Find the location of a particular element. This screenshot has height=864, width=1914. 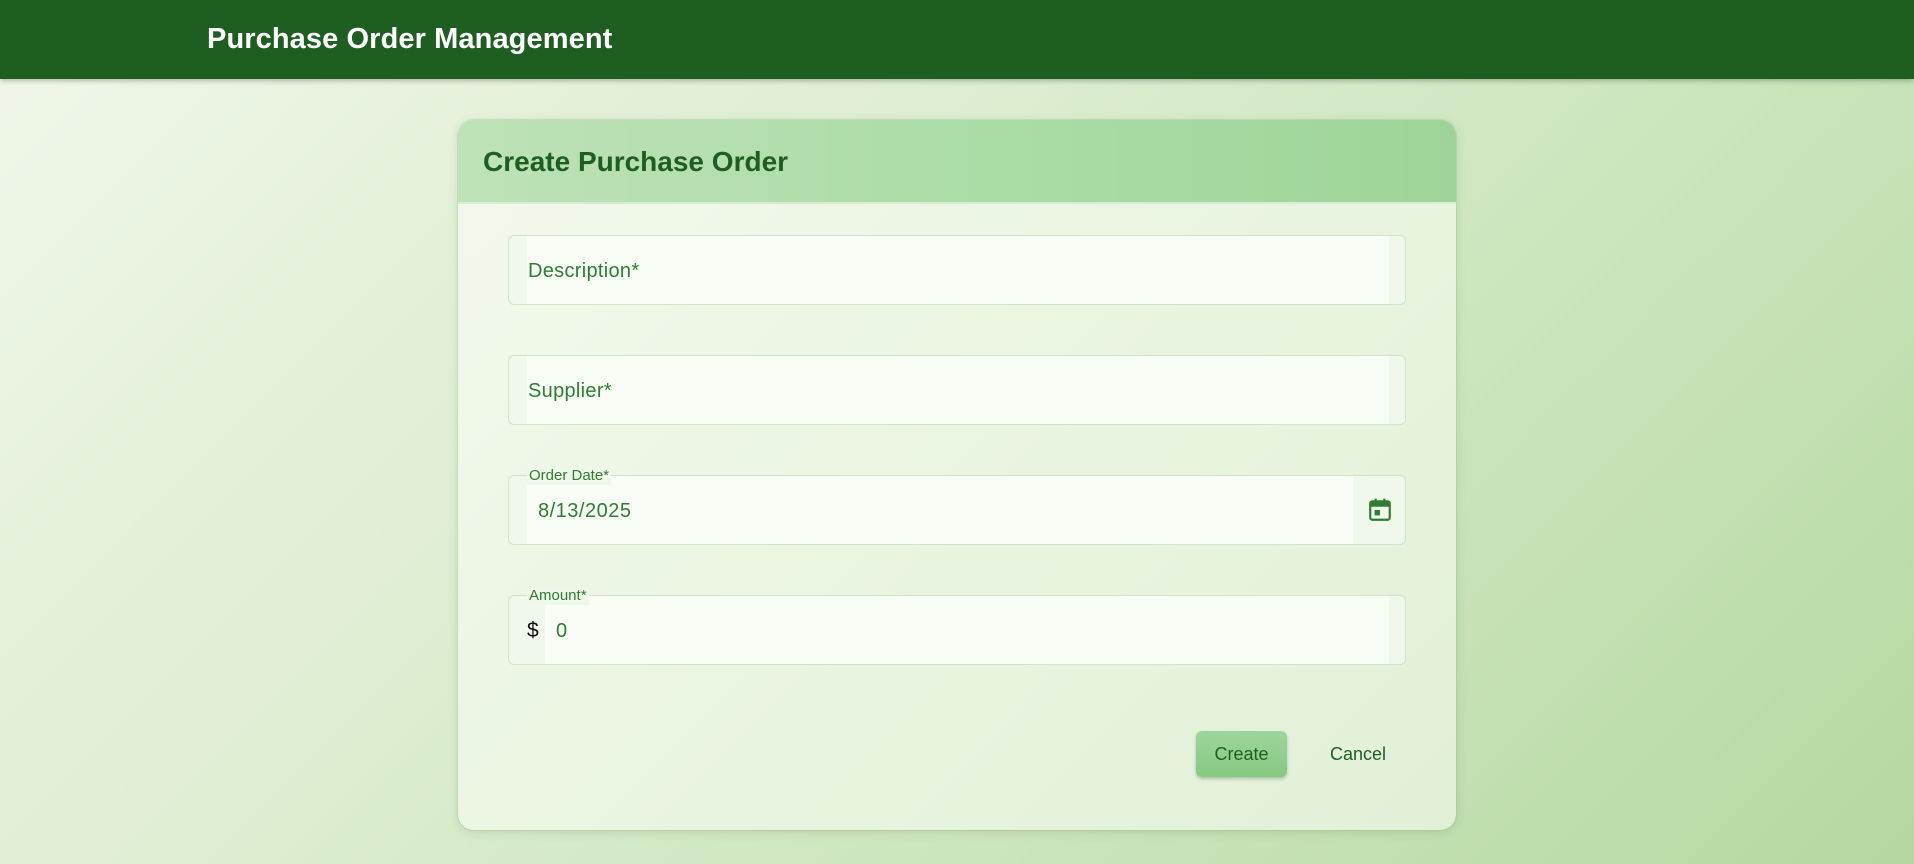

currency-prefix: $ is located at coordinates (533, 630).